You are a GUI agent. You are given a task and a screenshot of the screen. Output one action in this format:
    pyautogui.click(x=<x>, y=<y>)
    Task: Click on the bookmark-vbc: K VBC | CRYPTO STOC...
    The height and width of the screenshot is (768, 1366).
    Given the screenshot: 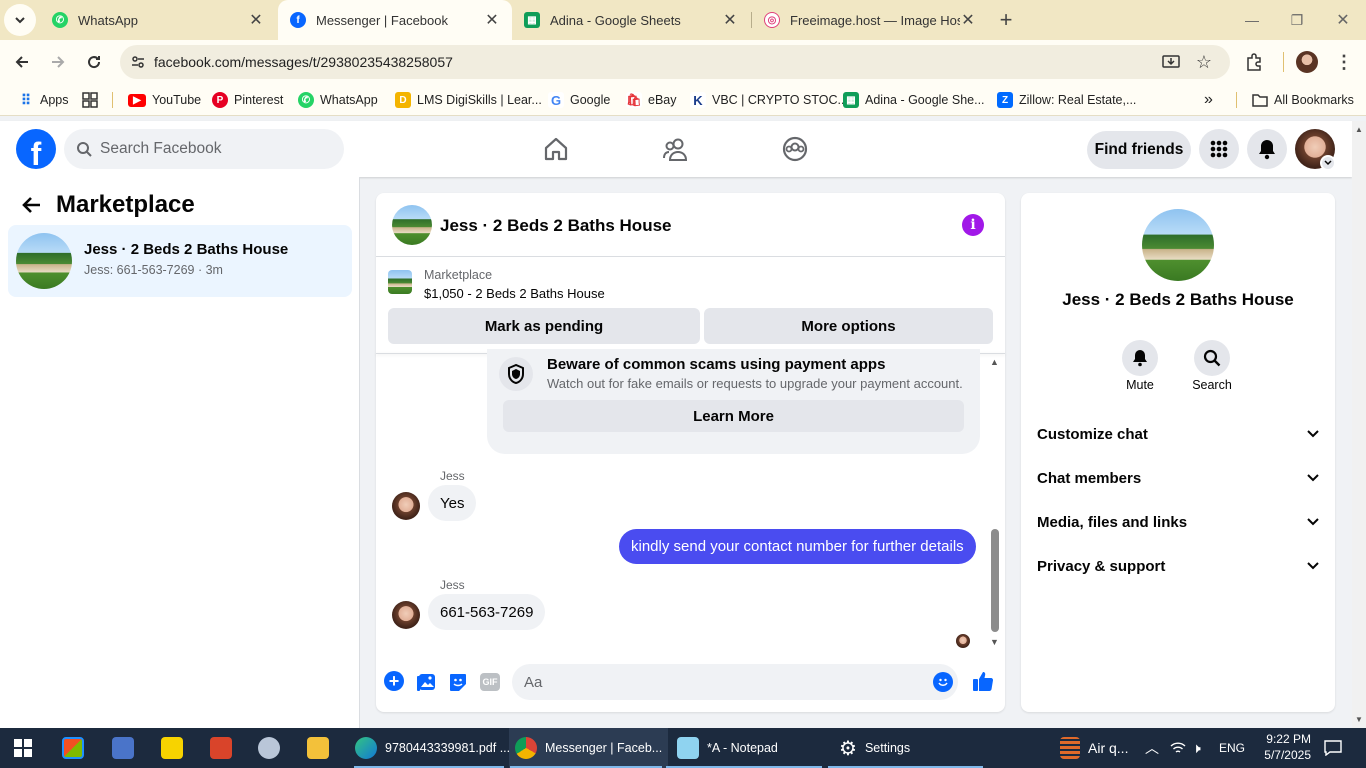 What is the action you would take?
    pyautogui.click(x=769, y=100)
    